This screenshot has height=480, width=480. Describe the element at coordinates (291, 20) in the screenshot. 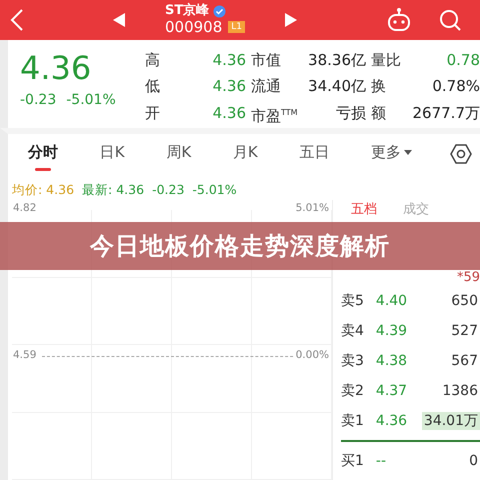

I see `next-icon` at that location.